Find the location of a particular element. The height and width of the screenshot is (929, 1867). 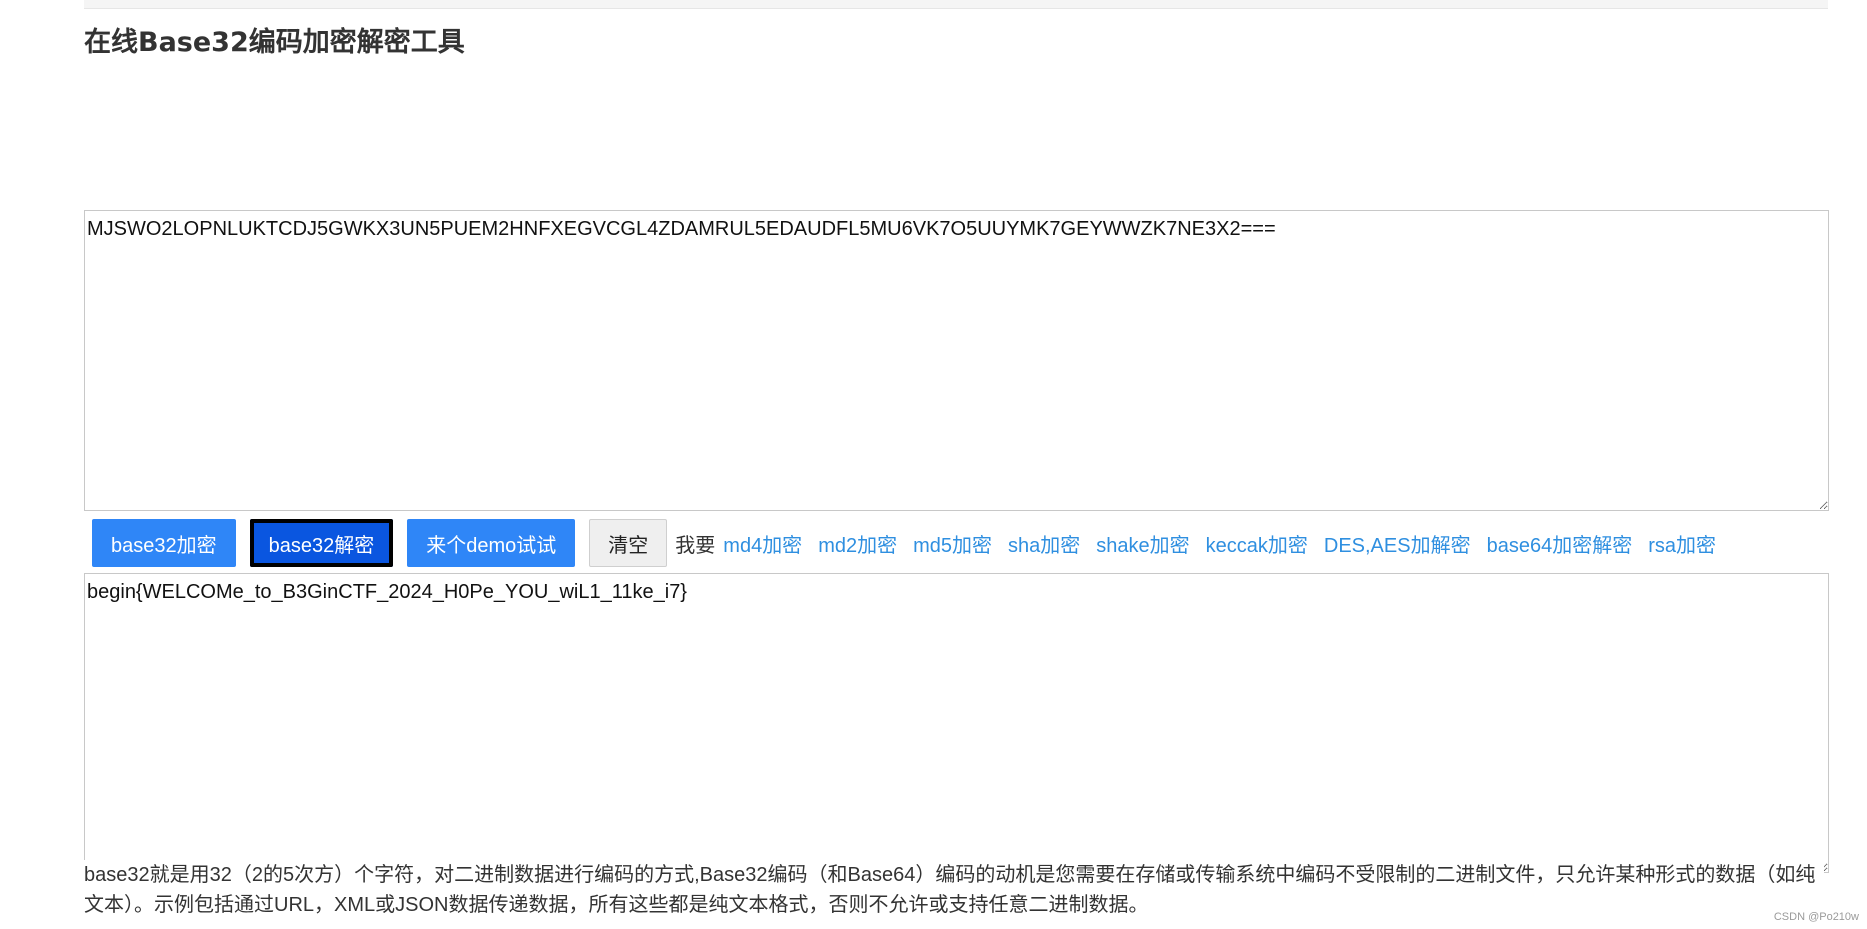

clear-button: 清空 is located at coordinates (628, 543).